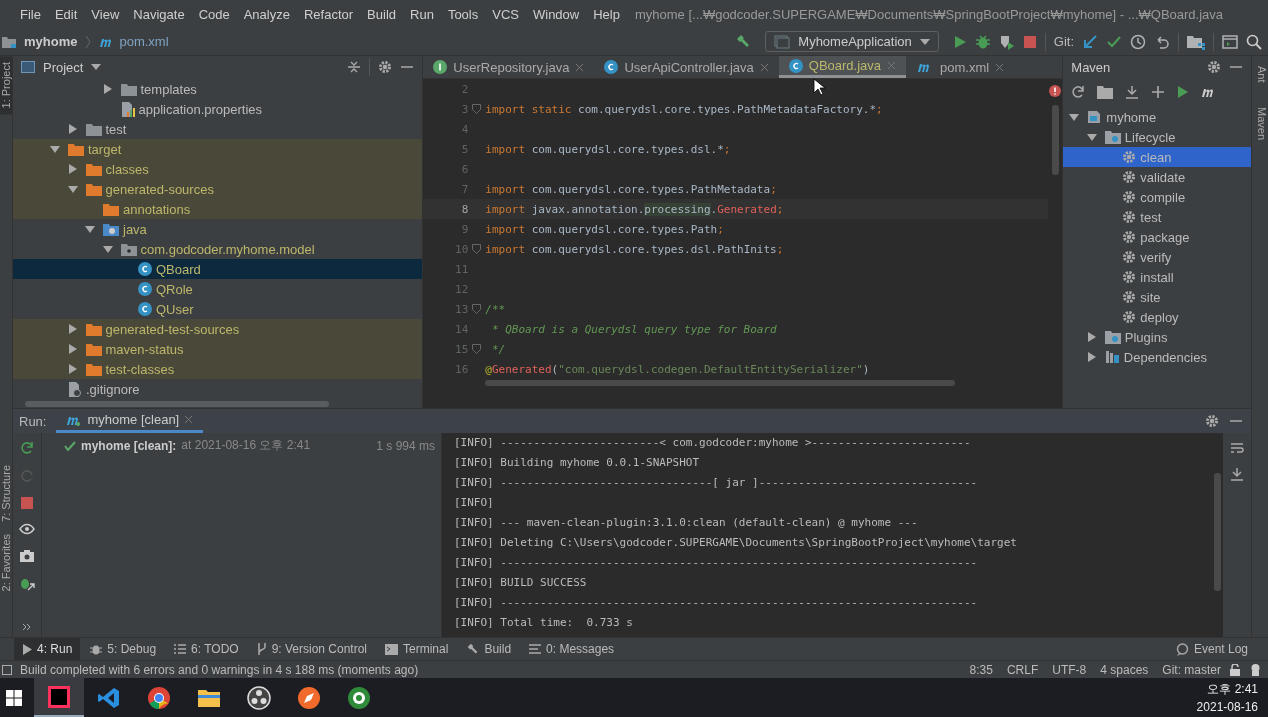  What do you see at coordinates (7, 669) in the screenshot?
I see `panel-toggle-icon` at bounding box center [7, 669].